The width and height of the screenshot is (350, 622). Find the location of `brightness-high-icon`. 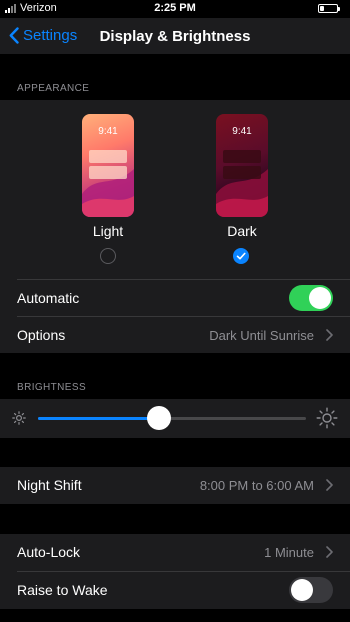

brightness-high-icon is located at coordinates (327, 418).